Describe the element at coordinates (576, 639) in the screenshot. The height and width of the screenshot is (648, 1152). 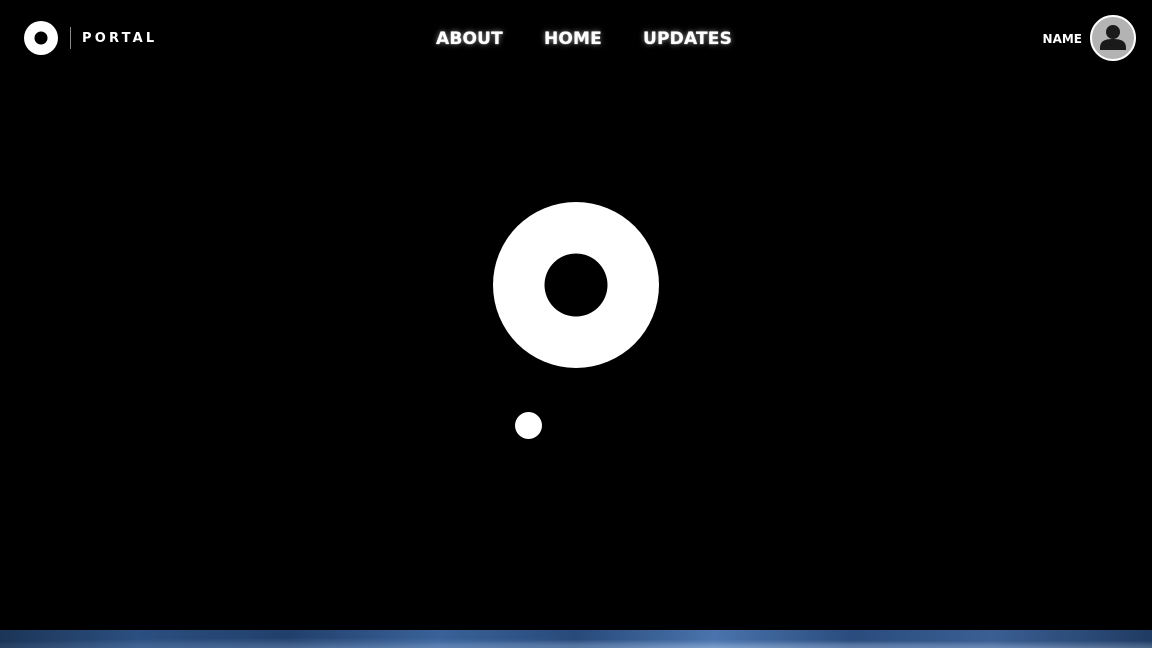
I see `footer-image-strip` at that location.